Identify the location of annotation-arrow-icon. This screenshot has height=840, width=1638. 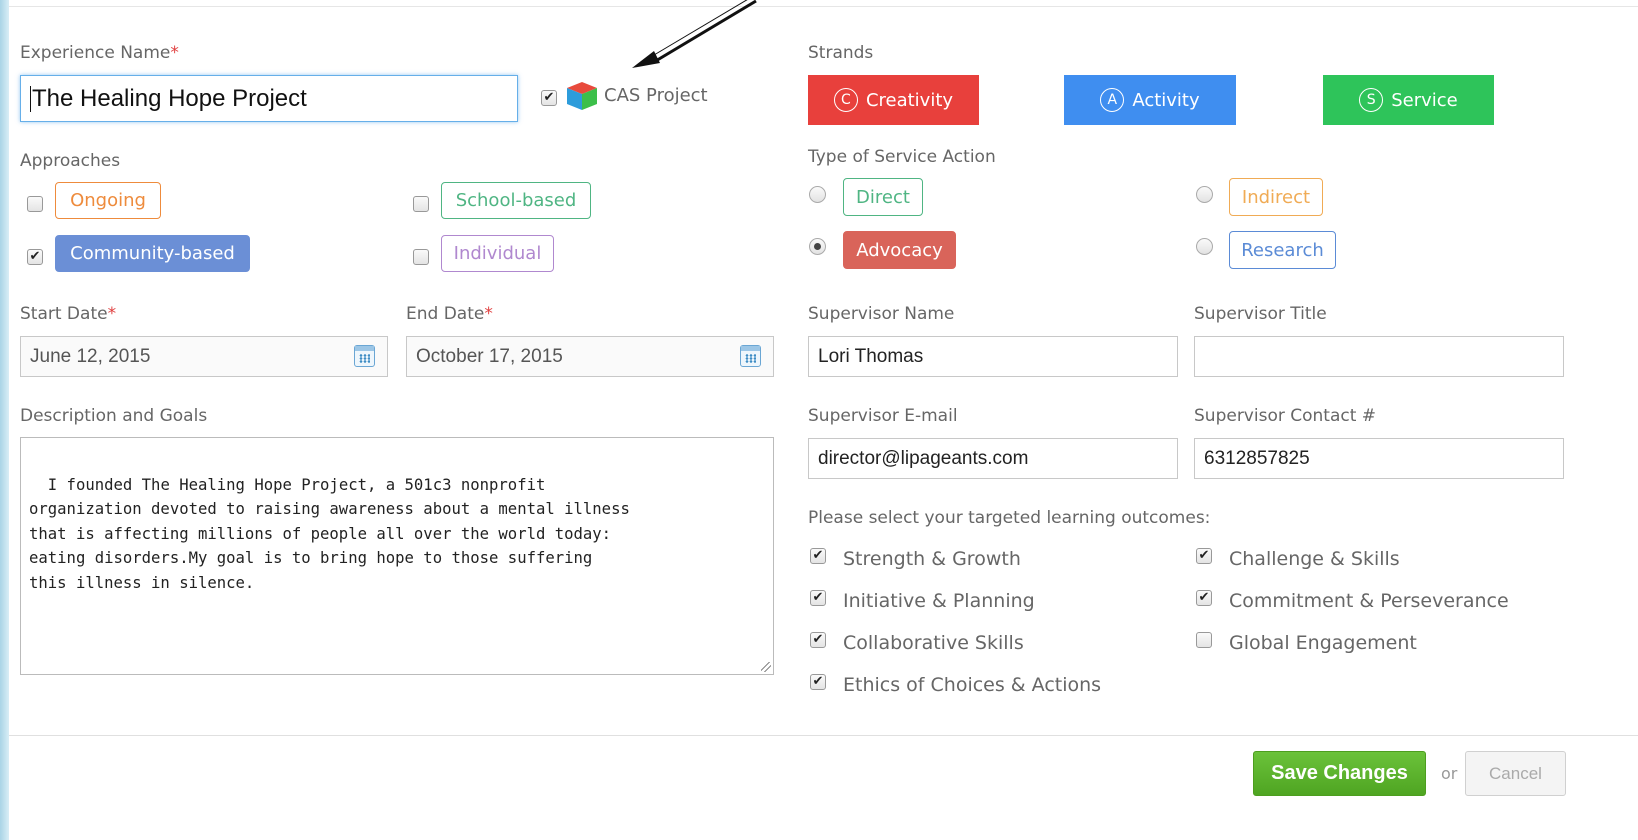
(694, 34).